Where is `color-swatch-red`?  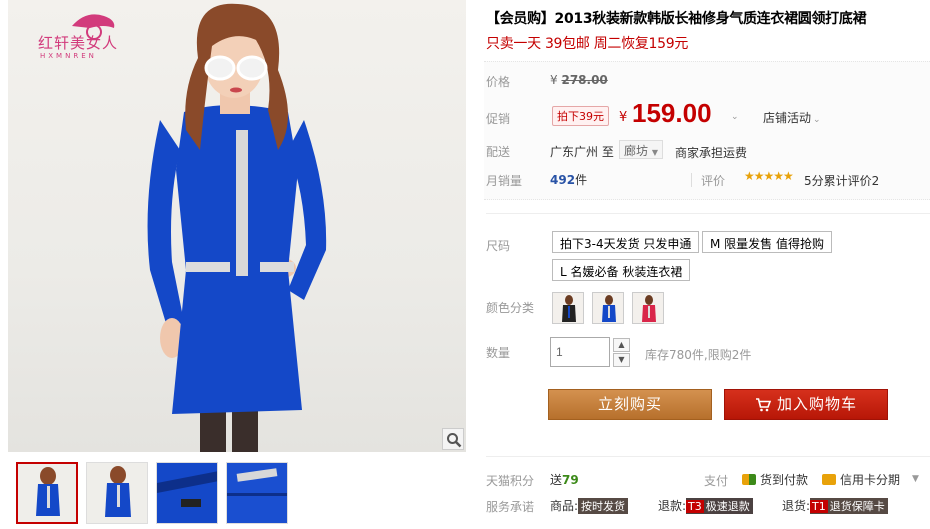
color-swatch-red is located at coordinates (648, 308).